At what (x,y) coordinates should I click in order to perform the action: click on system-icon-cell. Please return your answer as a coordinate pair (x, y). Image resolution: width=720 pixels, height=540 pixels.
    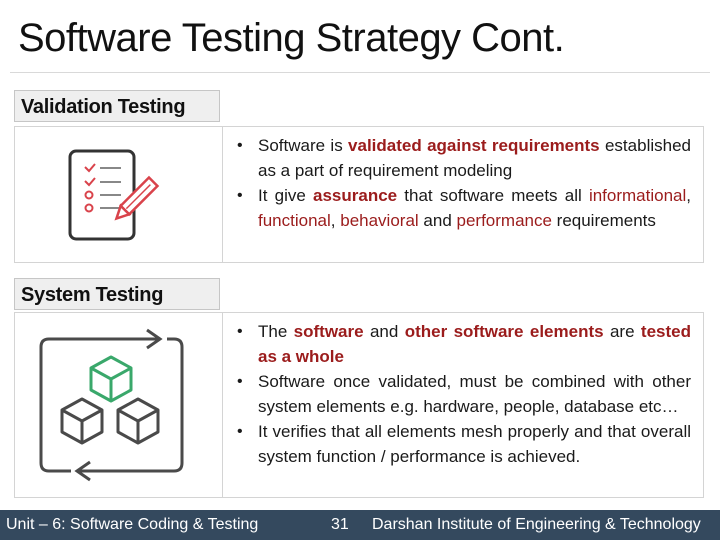
    Looking at the image, I should click on (119, 405).